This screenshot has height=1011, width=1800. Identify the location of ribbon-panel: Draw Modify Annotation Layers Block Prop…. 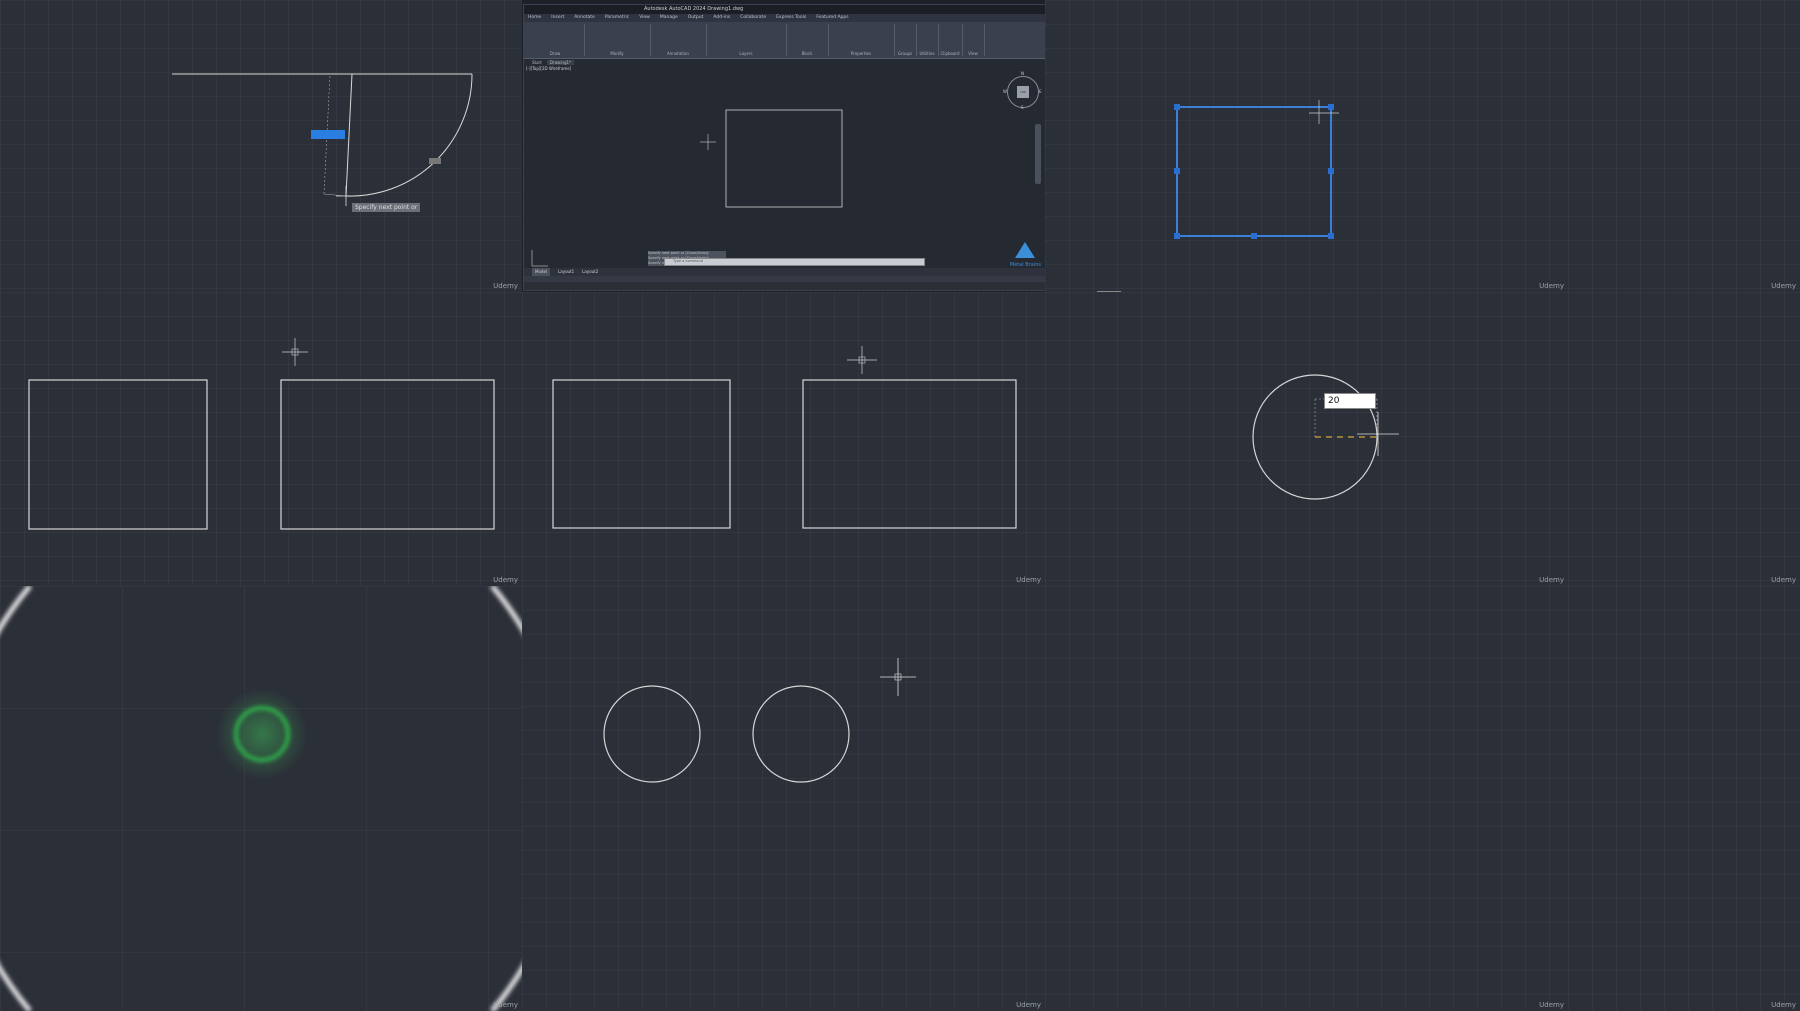
(784, 40).